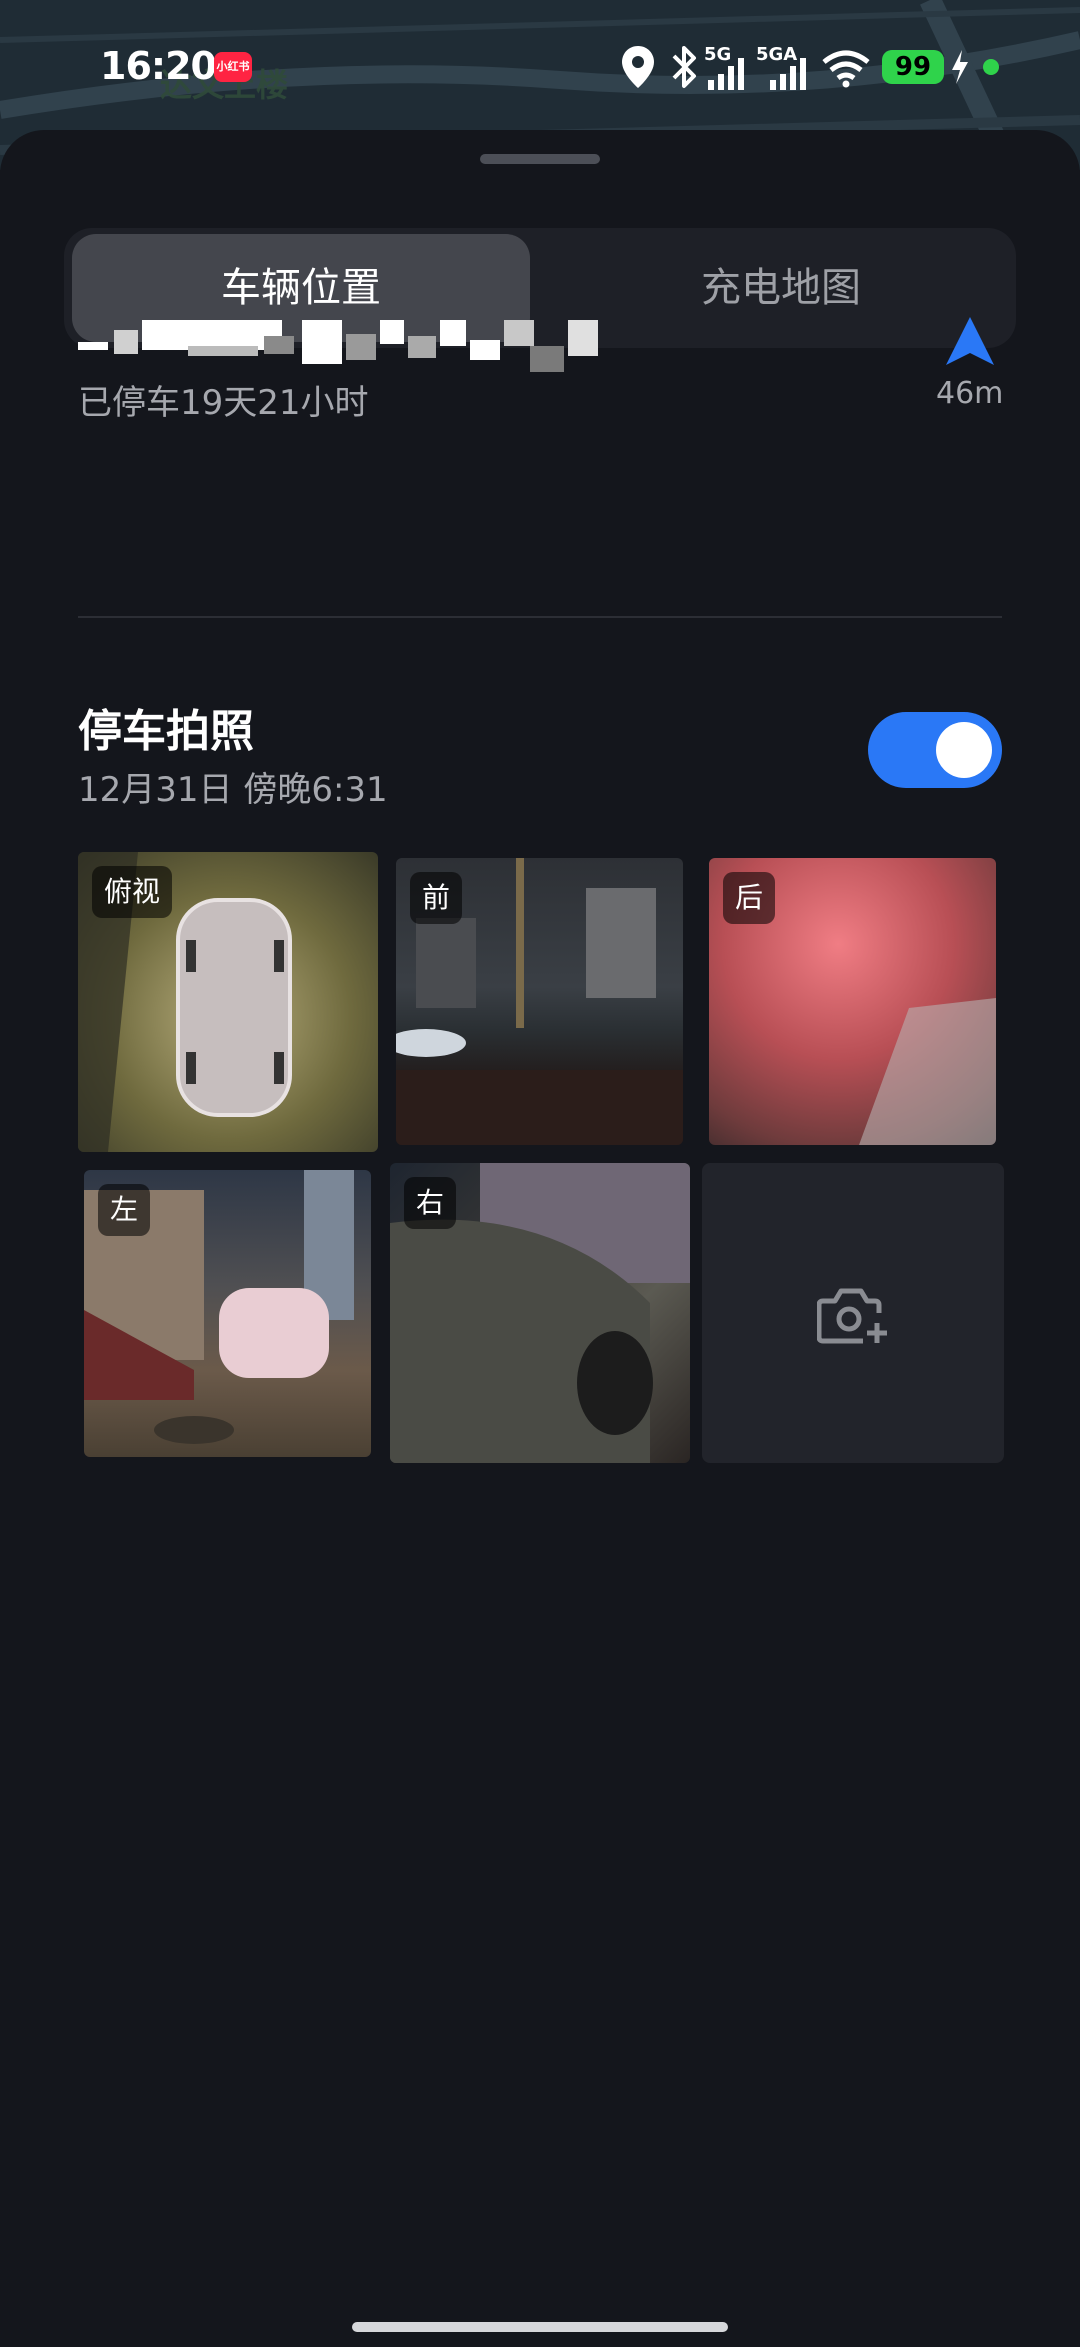  I want to click on charging-icon, so click(960, 67).